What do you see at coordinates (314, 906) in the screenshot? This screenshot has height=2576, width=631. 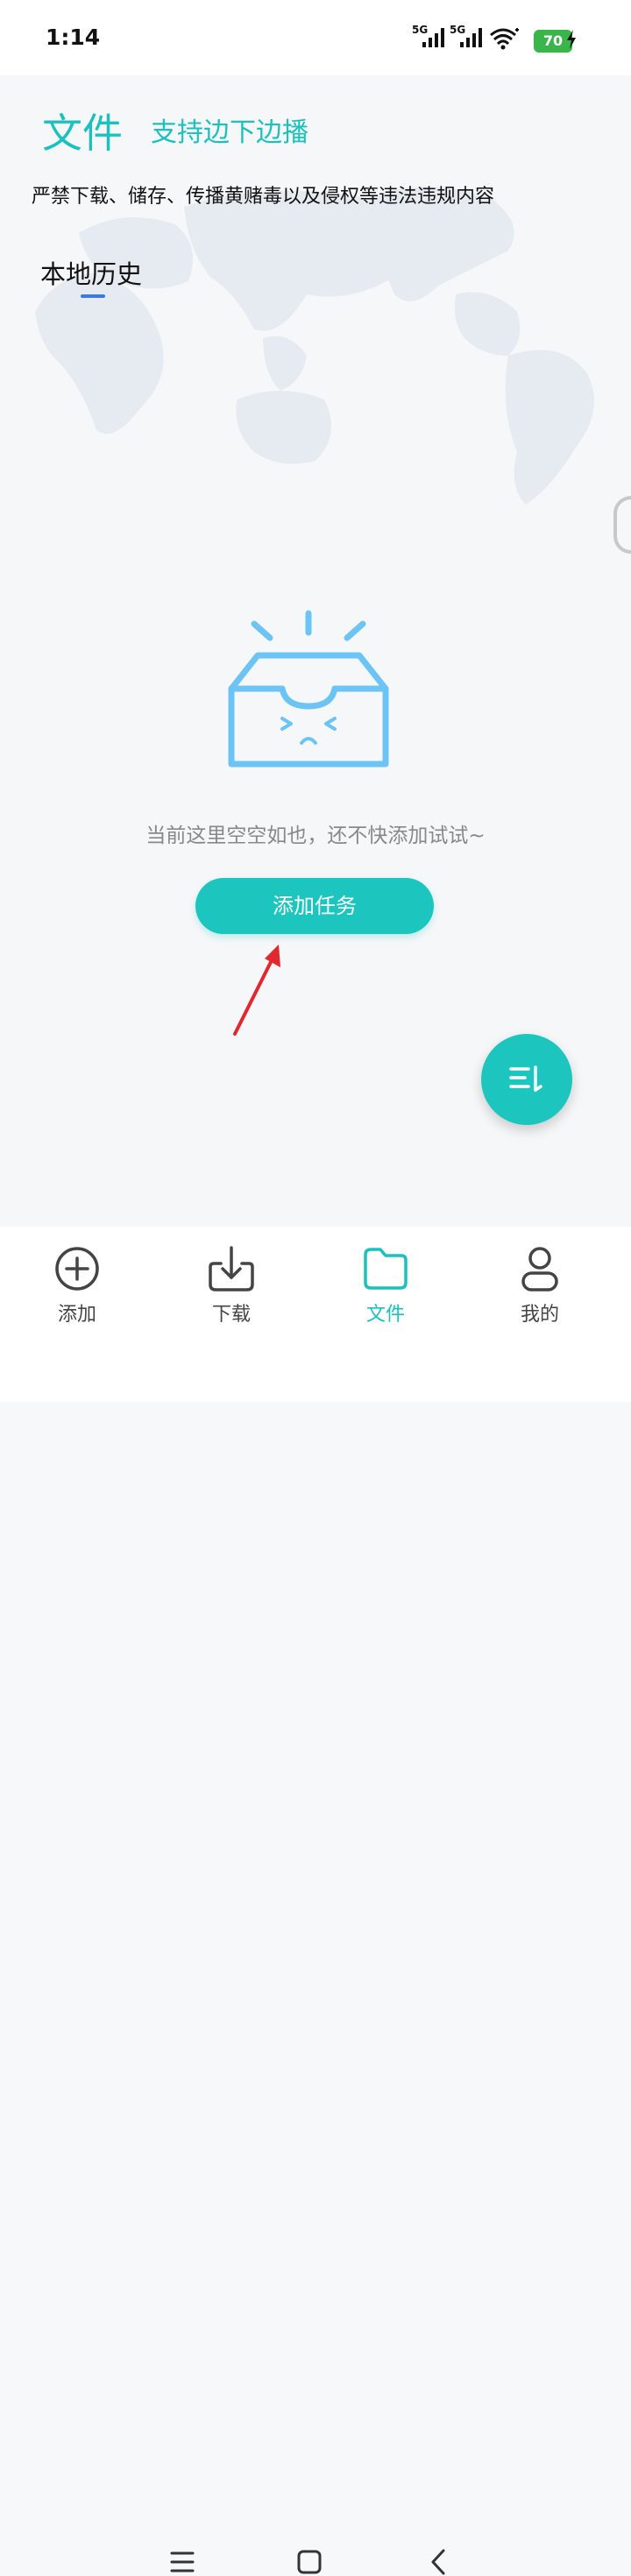 I see `add-task-button: 添加任务` at bounding box center [314, 906].